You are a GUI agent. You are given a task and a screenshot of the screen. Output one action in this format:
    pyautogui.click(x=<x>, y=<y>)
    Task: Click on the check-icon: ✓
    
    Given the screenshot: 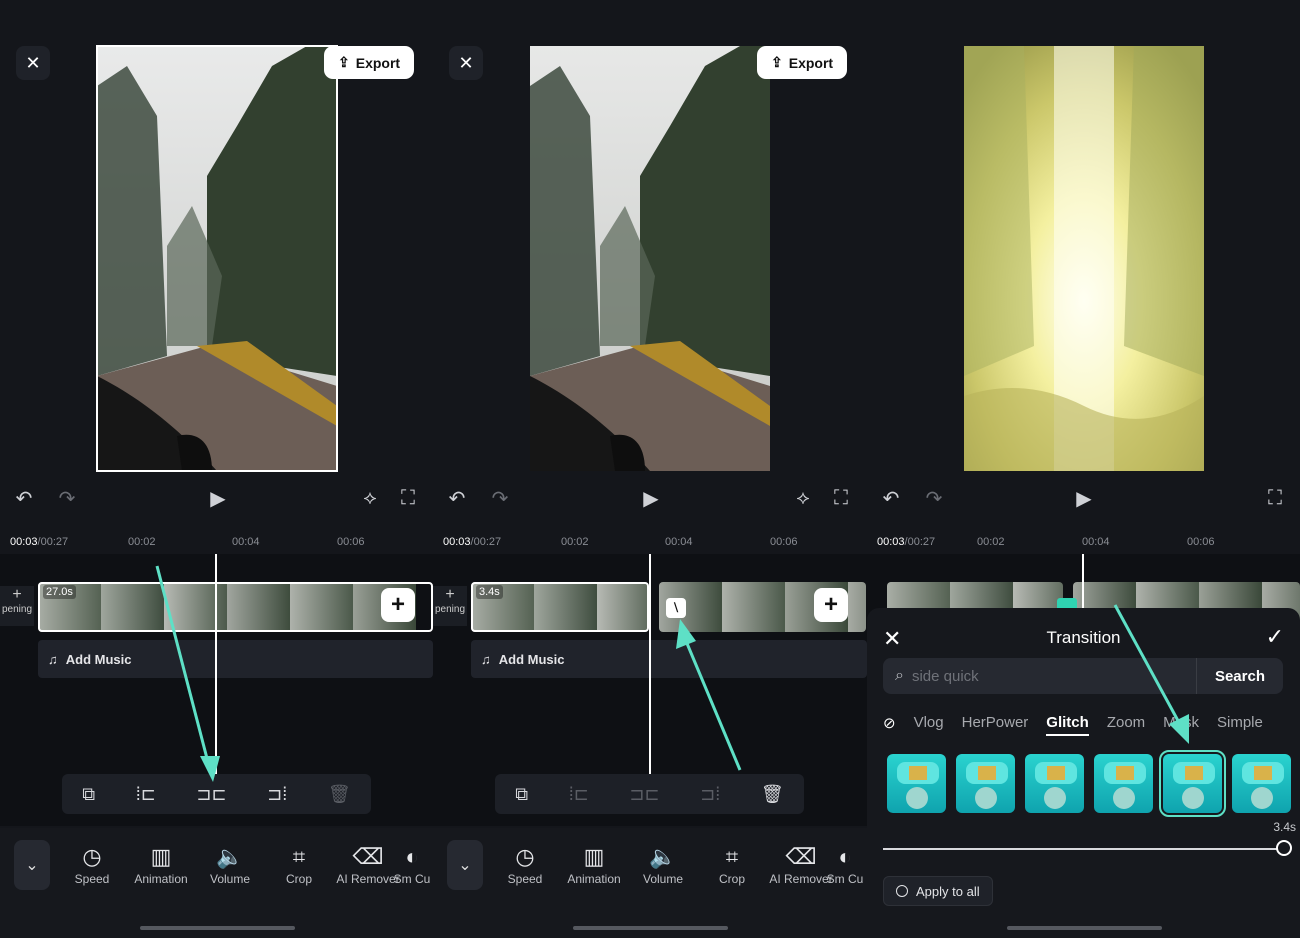 What is the action you would take?
    pyautogui.click(x=1275, y=637)
    